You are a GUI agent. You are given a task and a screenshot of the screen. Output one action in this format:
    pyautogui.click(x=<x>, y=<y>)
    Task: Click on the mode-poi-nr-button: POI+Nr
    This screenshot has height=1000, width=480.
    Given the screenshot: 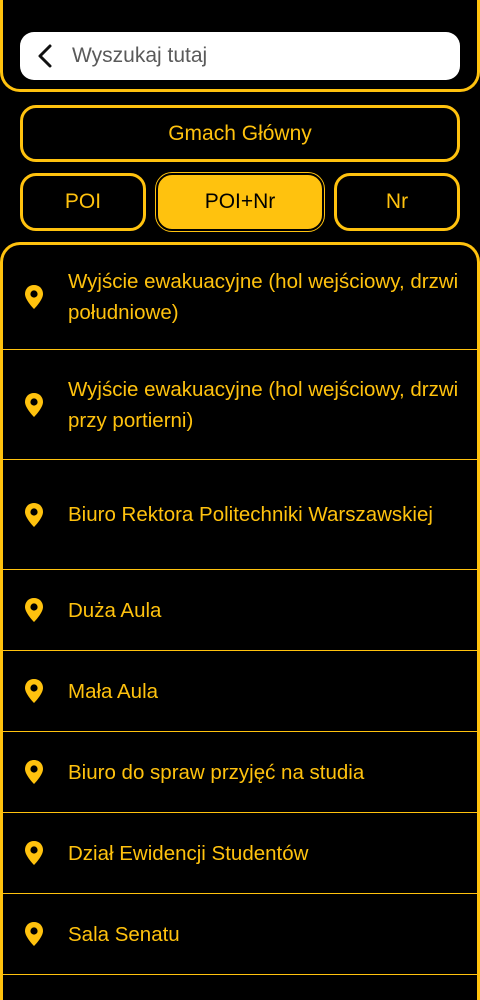 What is the action you would take?
    pyautogui.click(x=240, y=202)
    